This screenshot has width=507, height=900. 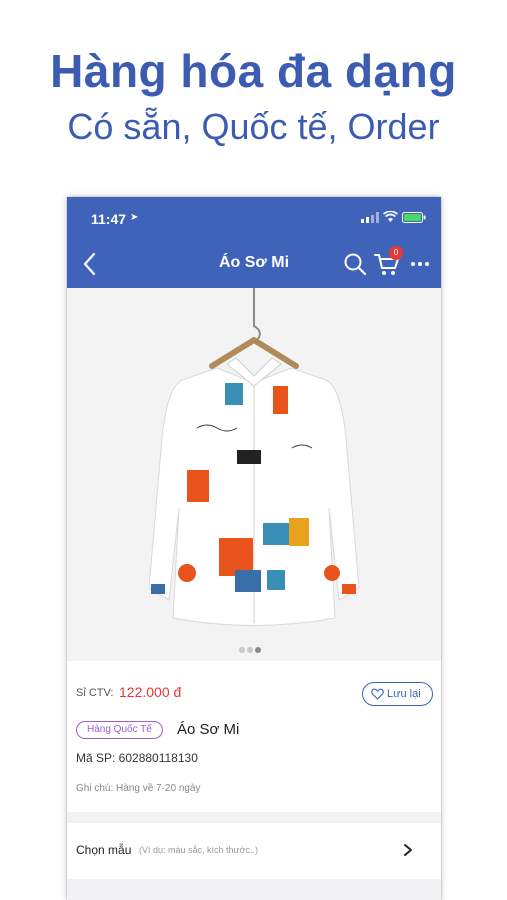 What do you see at coordinates (198, 850) in the screenshot?
I see `choose-variant-hint: (Ví dụ: màu sắc, kích thước..)` at bounding box center [198, 850].